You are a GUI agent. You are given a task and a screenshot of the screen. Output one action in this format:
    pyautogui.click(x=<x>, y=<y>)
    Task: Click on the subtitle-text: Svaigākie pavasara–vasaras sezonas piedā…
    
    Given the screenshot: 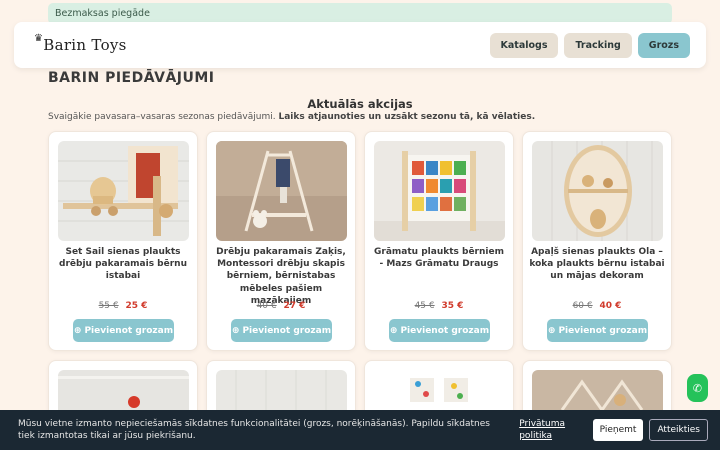 What is the action you would take?
    pyautogui.click(x=162, y=117)
    